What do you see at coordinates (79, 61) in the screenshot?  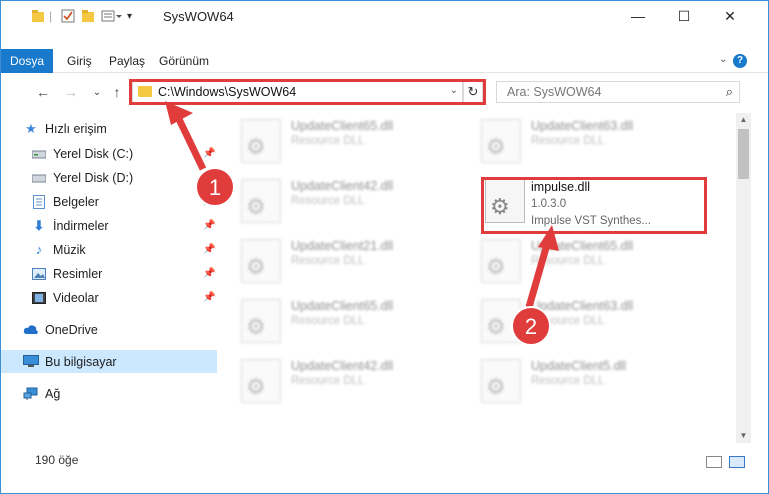 I see `tab-home: Giriş` at bounding box center [79, 61].